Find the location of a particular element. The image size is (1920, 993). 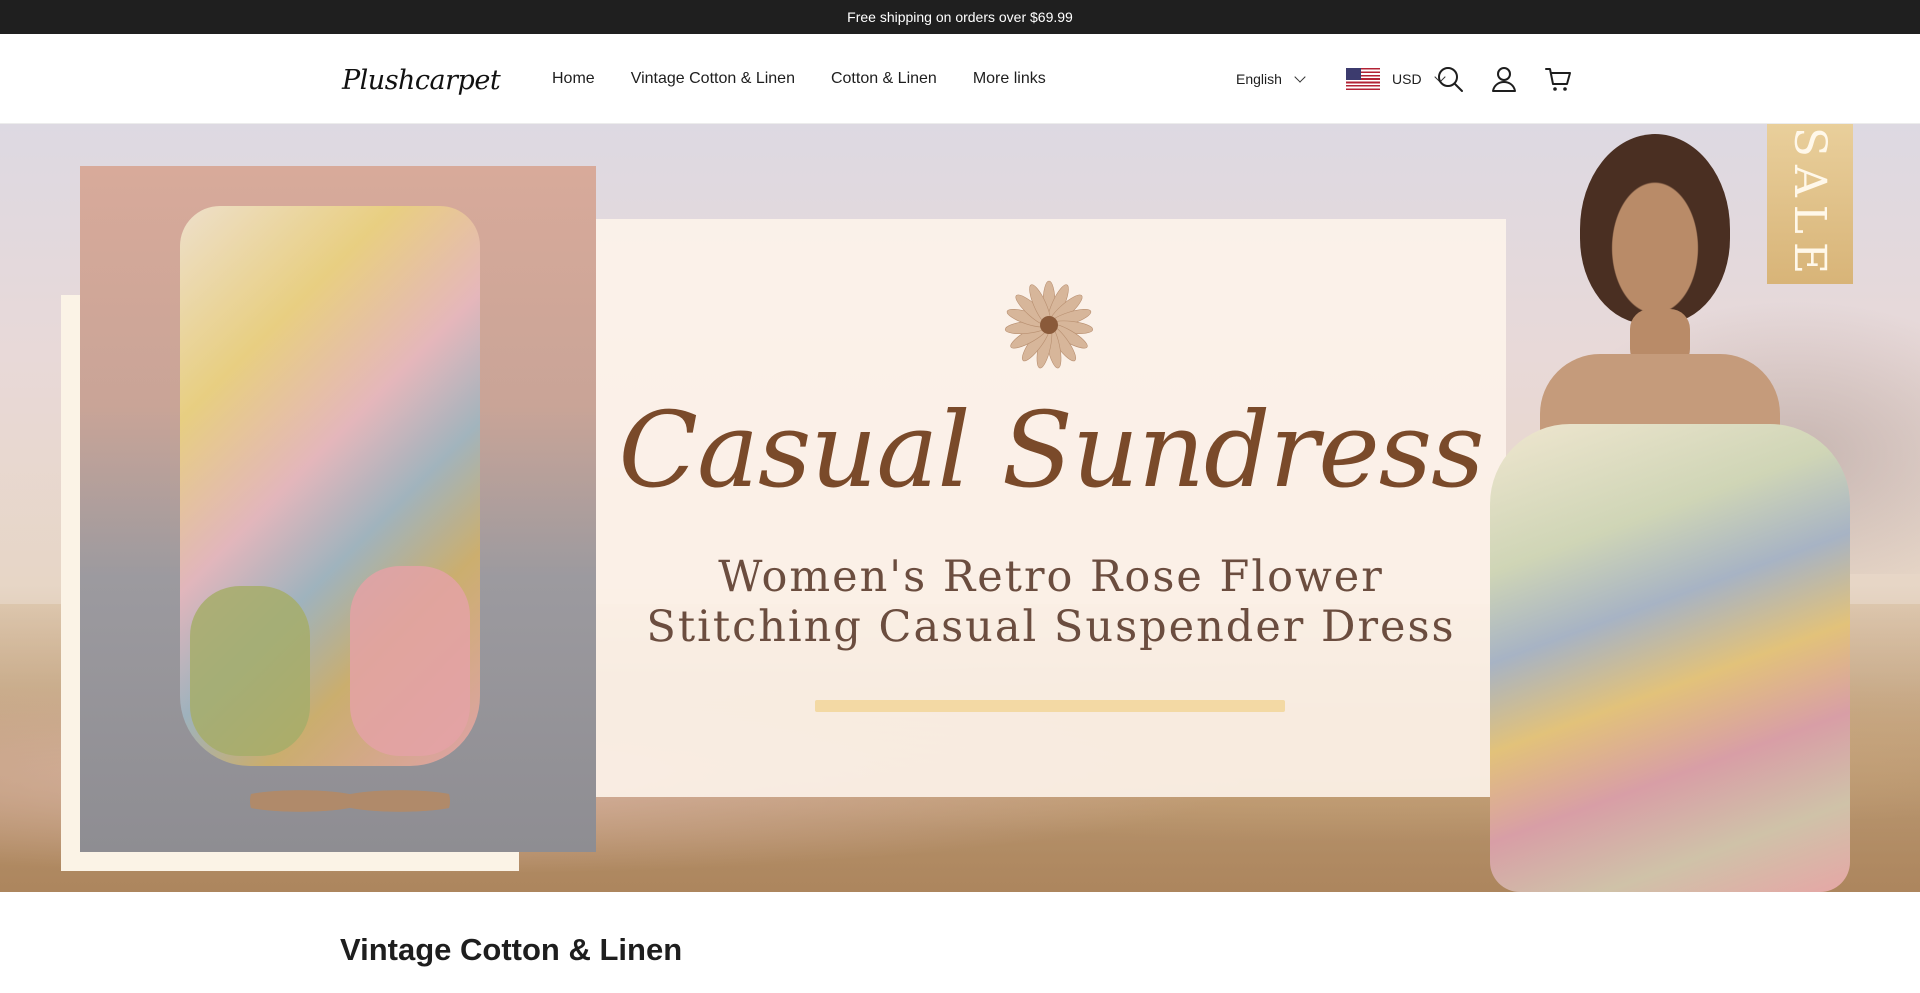

sale-tag: SALE is located at coordinates (1810, 204).